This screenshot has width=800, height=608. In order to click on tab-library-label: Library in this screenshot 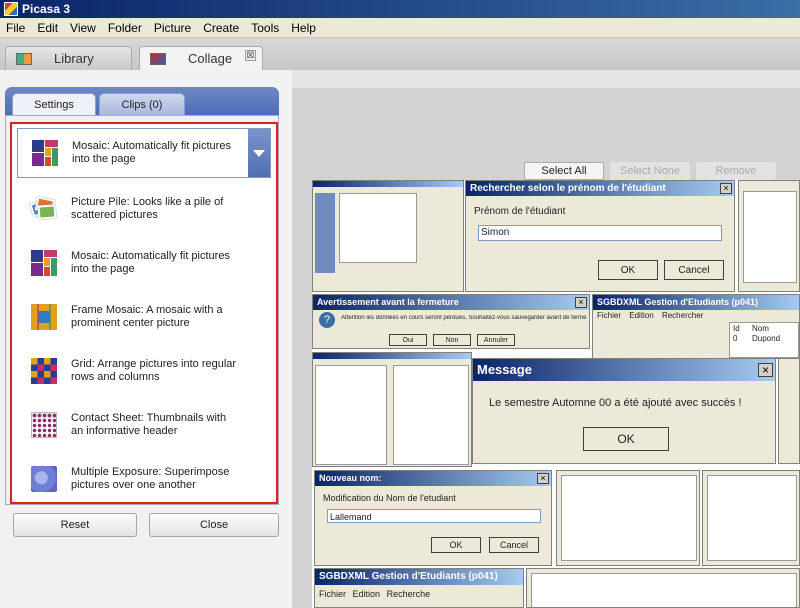, I will do `click(74, 58)`.